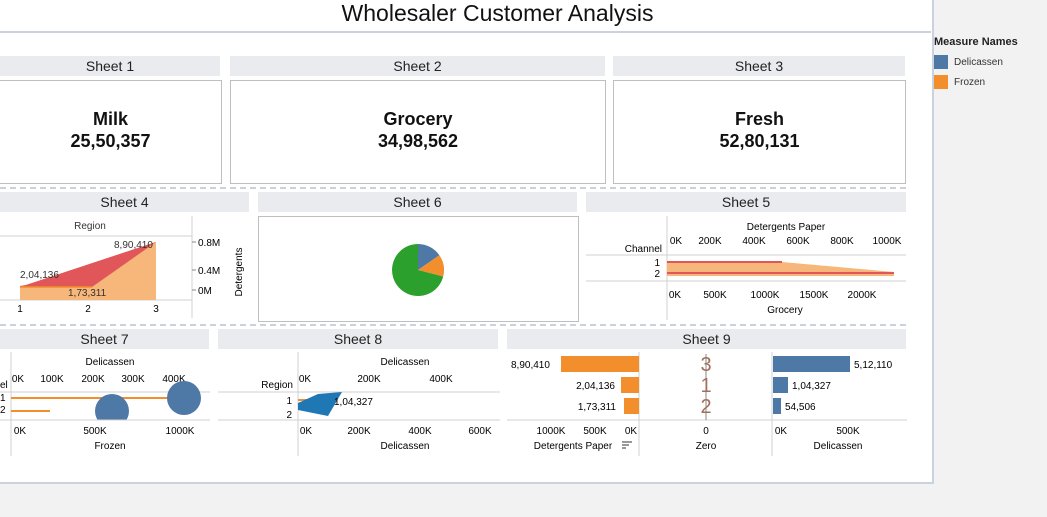 This screenshot has width=1047, height=517. Describe the element at coordinates (4, 385) in the screenshot. I see `sheet7-row-title: el` at that location.